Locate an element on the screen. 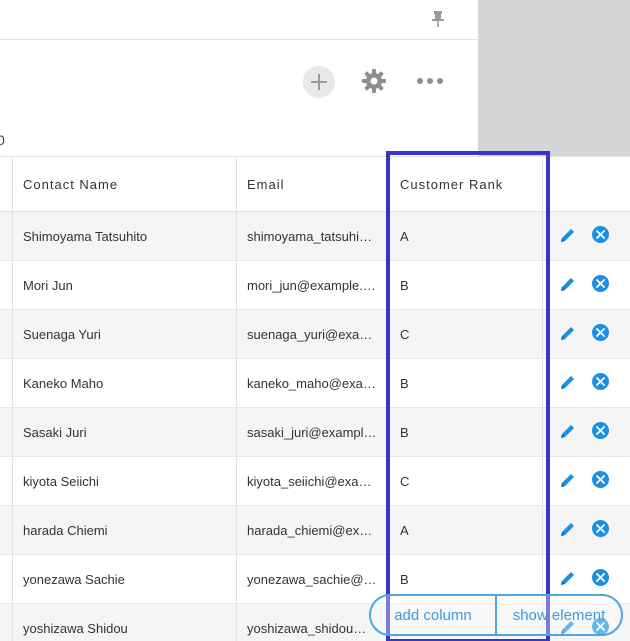 This screenshot has height=641, width=630. table-row: Sasaki Juri sasaki_juri@exampl… B is located at coordinates (315, 432).